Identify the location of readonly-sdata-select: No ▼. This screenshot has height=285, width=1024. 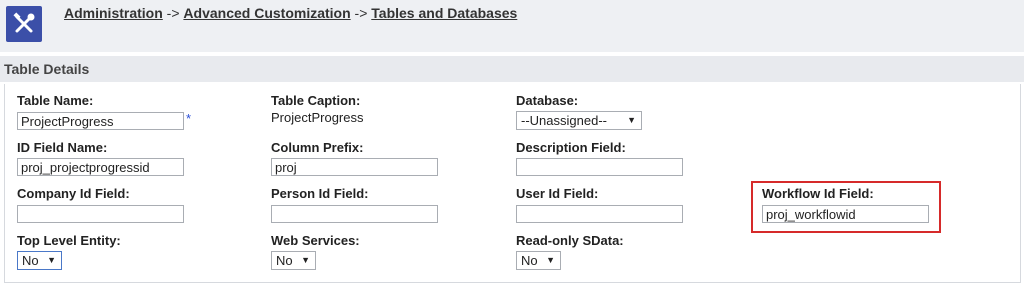
(538, 260).